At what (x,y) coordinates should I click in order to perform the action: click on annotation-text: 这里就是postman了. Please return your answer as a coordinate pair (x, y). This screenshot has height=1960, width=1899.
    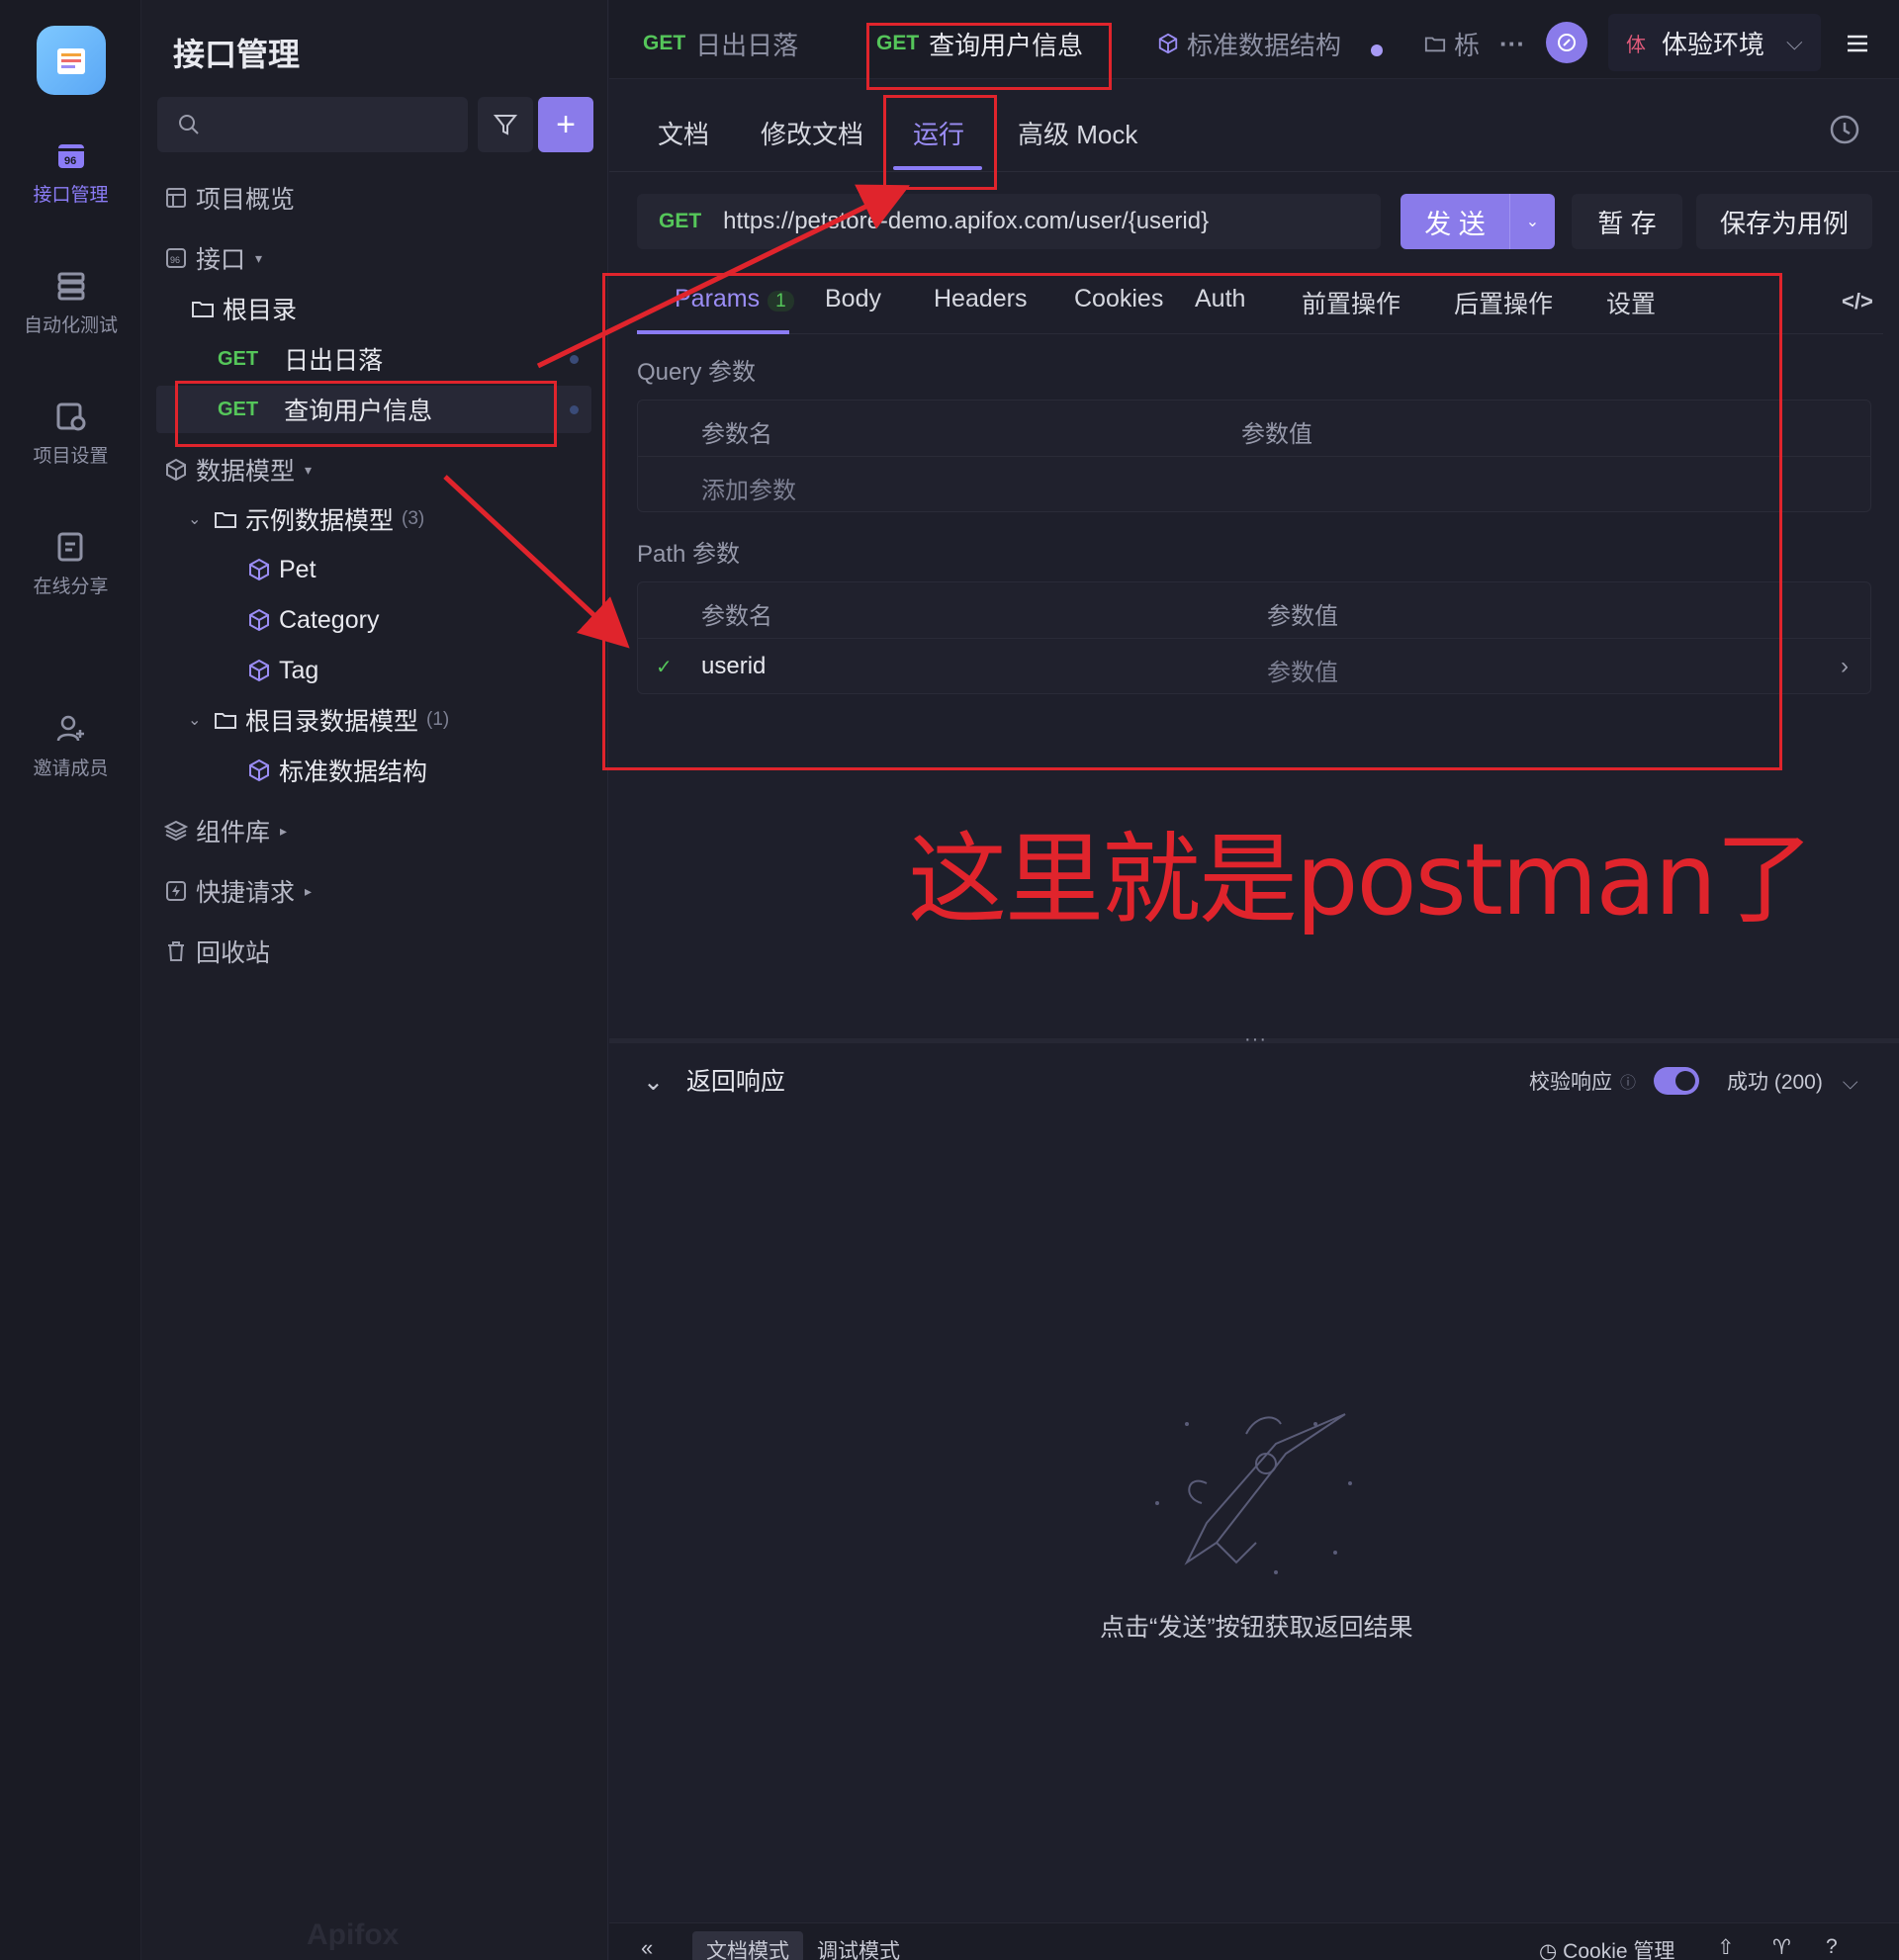
    Looking at the image, I should click on (1361, 879).